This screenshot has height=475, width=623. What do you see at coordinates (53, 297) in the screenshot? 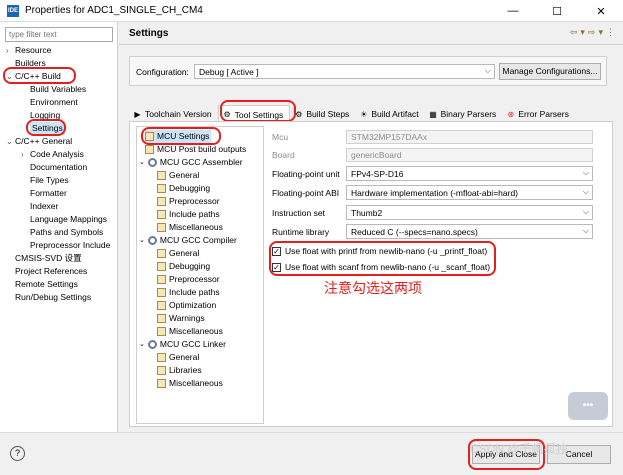
I see `nav-item-run-debug: Run/Debug Settings` at bounding box center [53, 297].